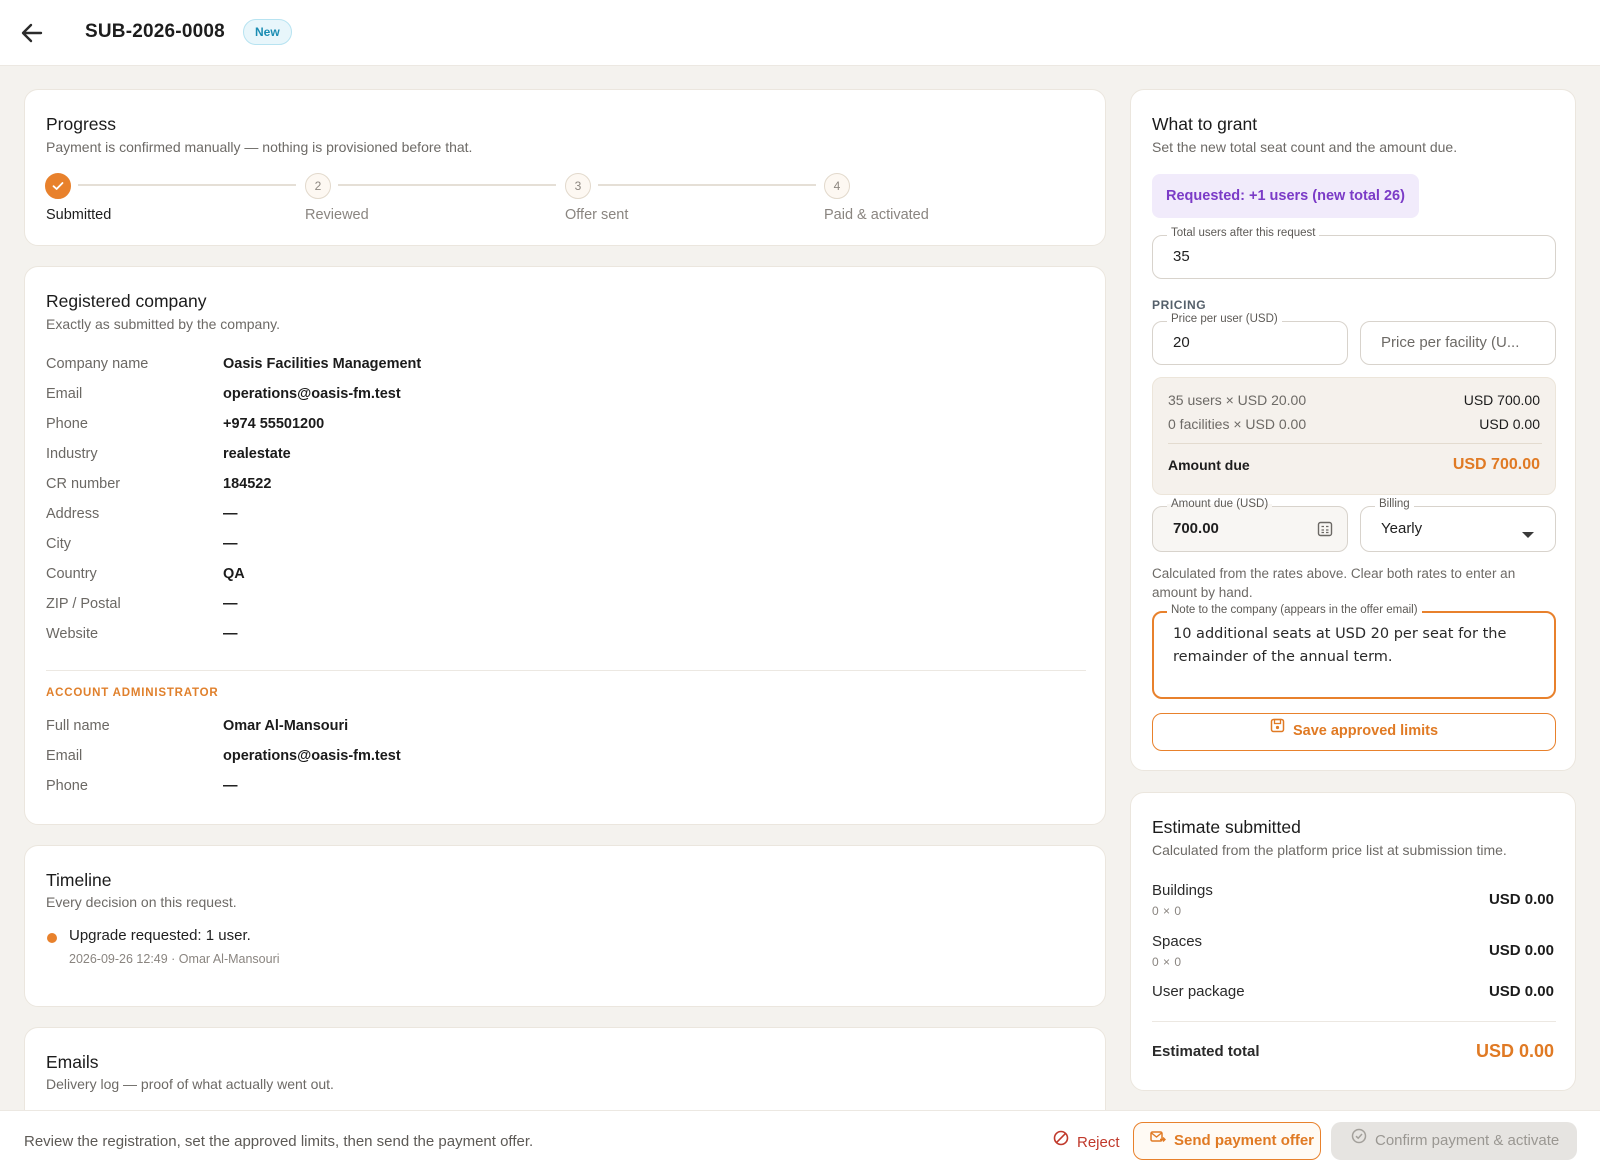  Describe the element at coordinates (1198, 991) in the screenshot. I see `estimate-item-label: User package` at that location.